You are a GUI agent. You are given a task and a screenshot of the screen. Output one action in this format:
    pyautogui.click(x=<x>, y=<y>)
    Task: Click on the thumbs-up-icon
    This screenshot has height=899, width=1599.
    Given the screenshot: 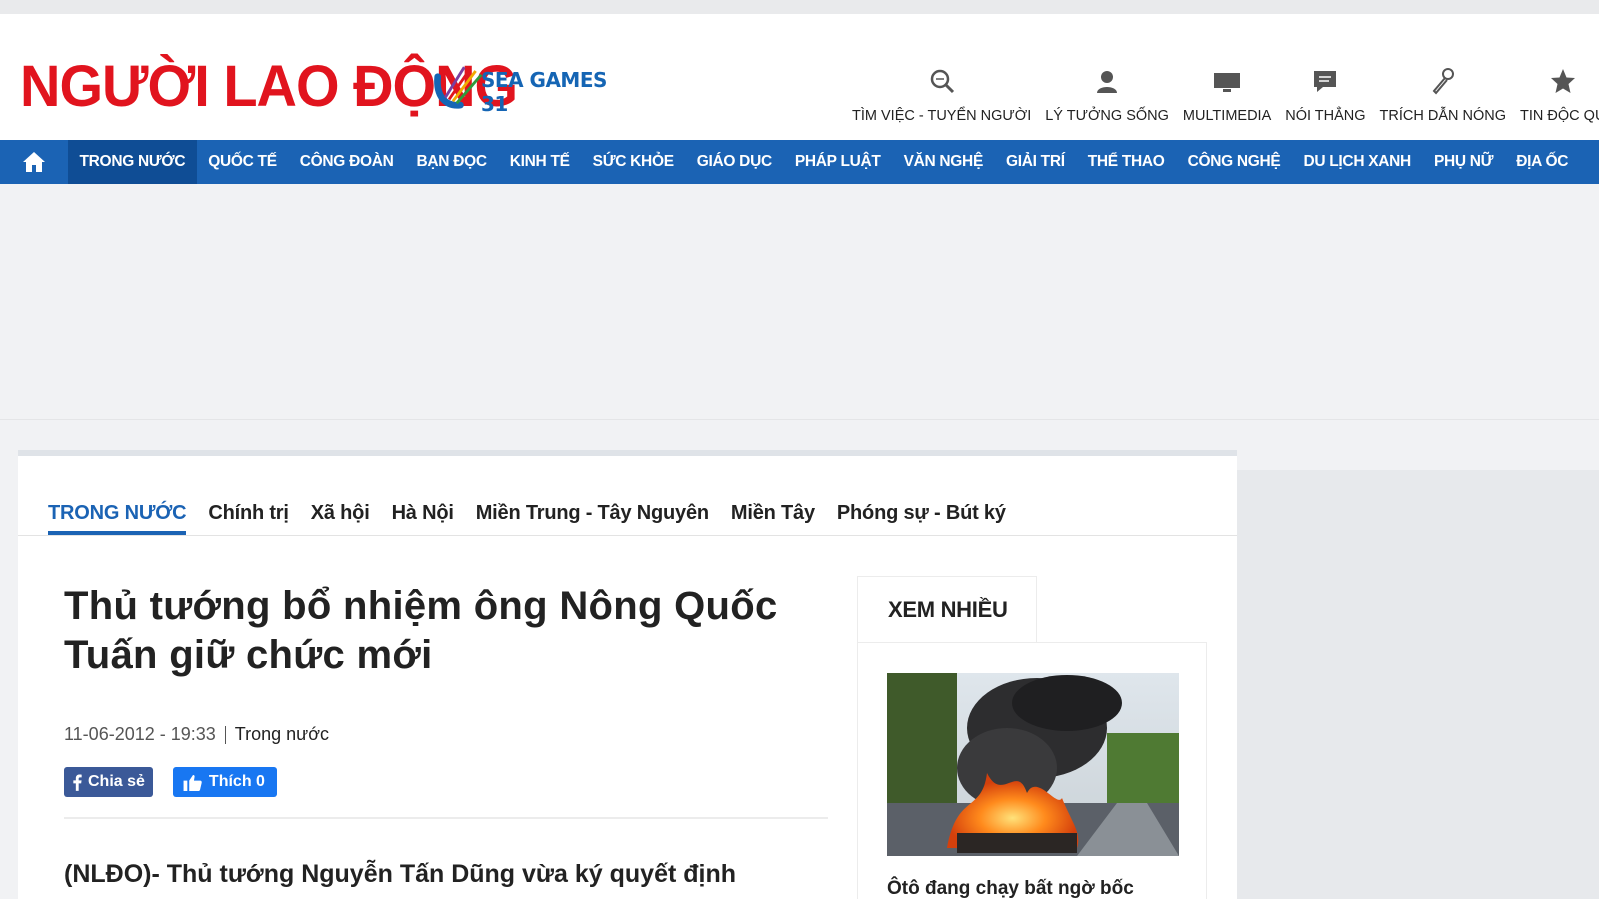 What is the action you would take?
    pyautogui.click(x=192, y=782)
    